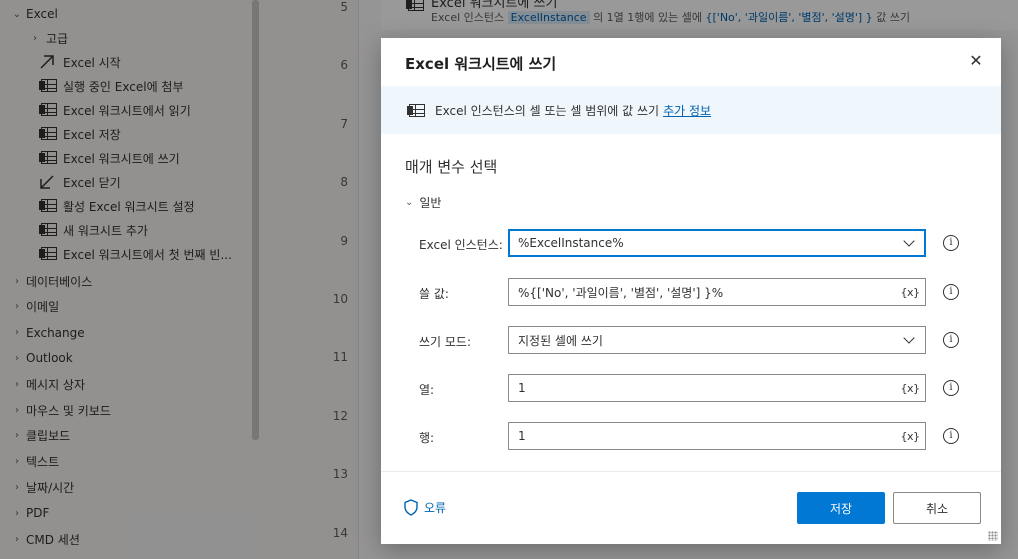 This screenshot has width=1018, height=559. I want to click on field-row-column: 열: 1 {x} i, so click(691, 389).